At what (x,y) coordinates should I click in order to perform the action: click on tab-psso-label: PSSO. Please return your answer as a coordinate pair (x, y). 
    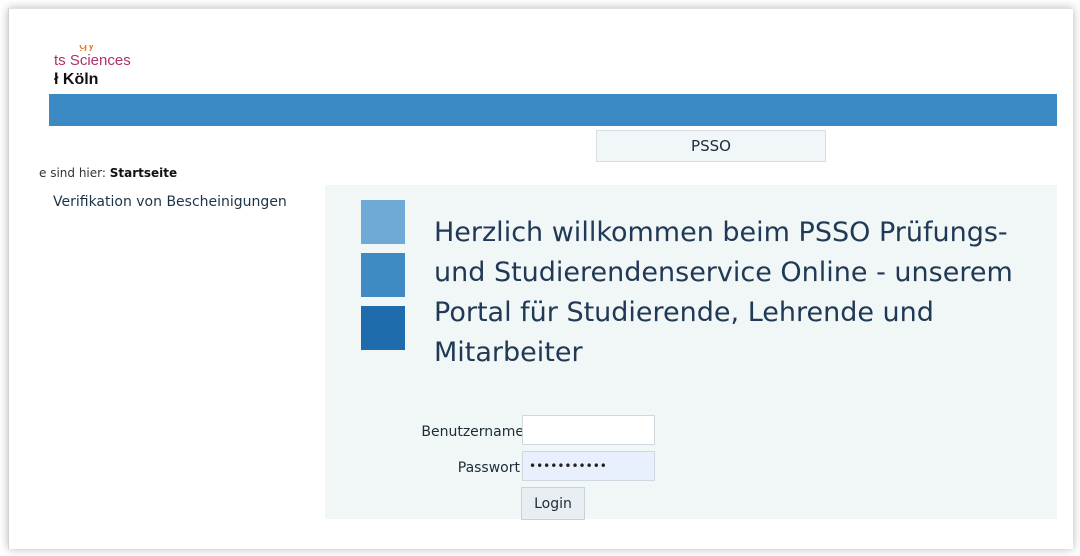
    Looking at the image, I should click on (711, 146).